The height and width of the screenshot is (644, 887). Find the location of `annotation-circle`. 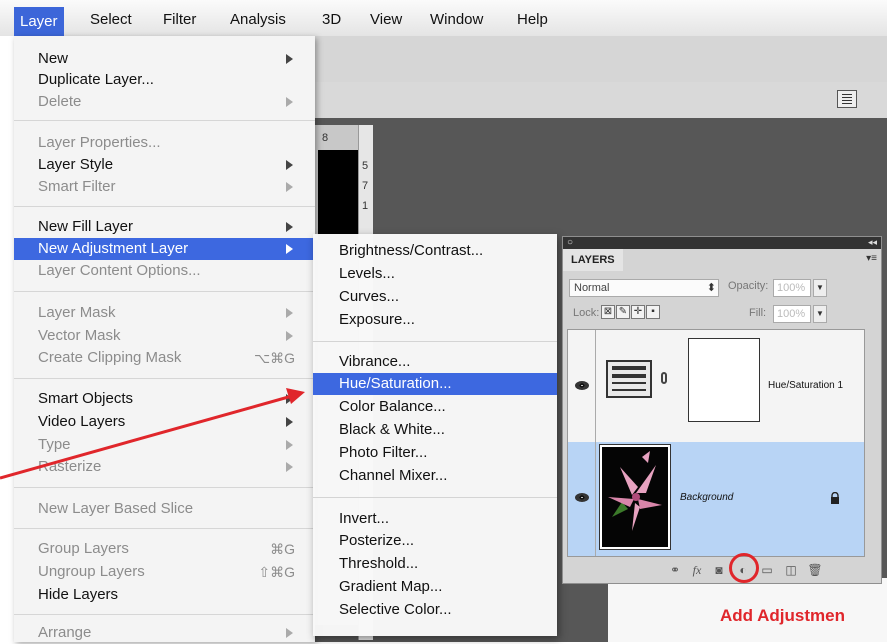

annotation-circle is located at coordinates (744, 568).